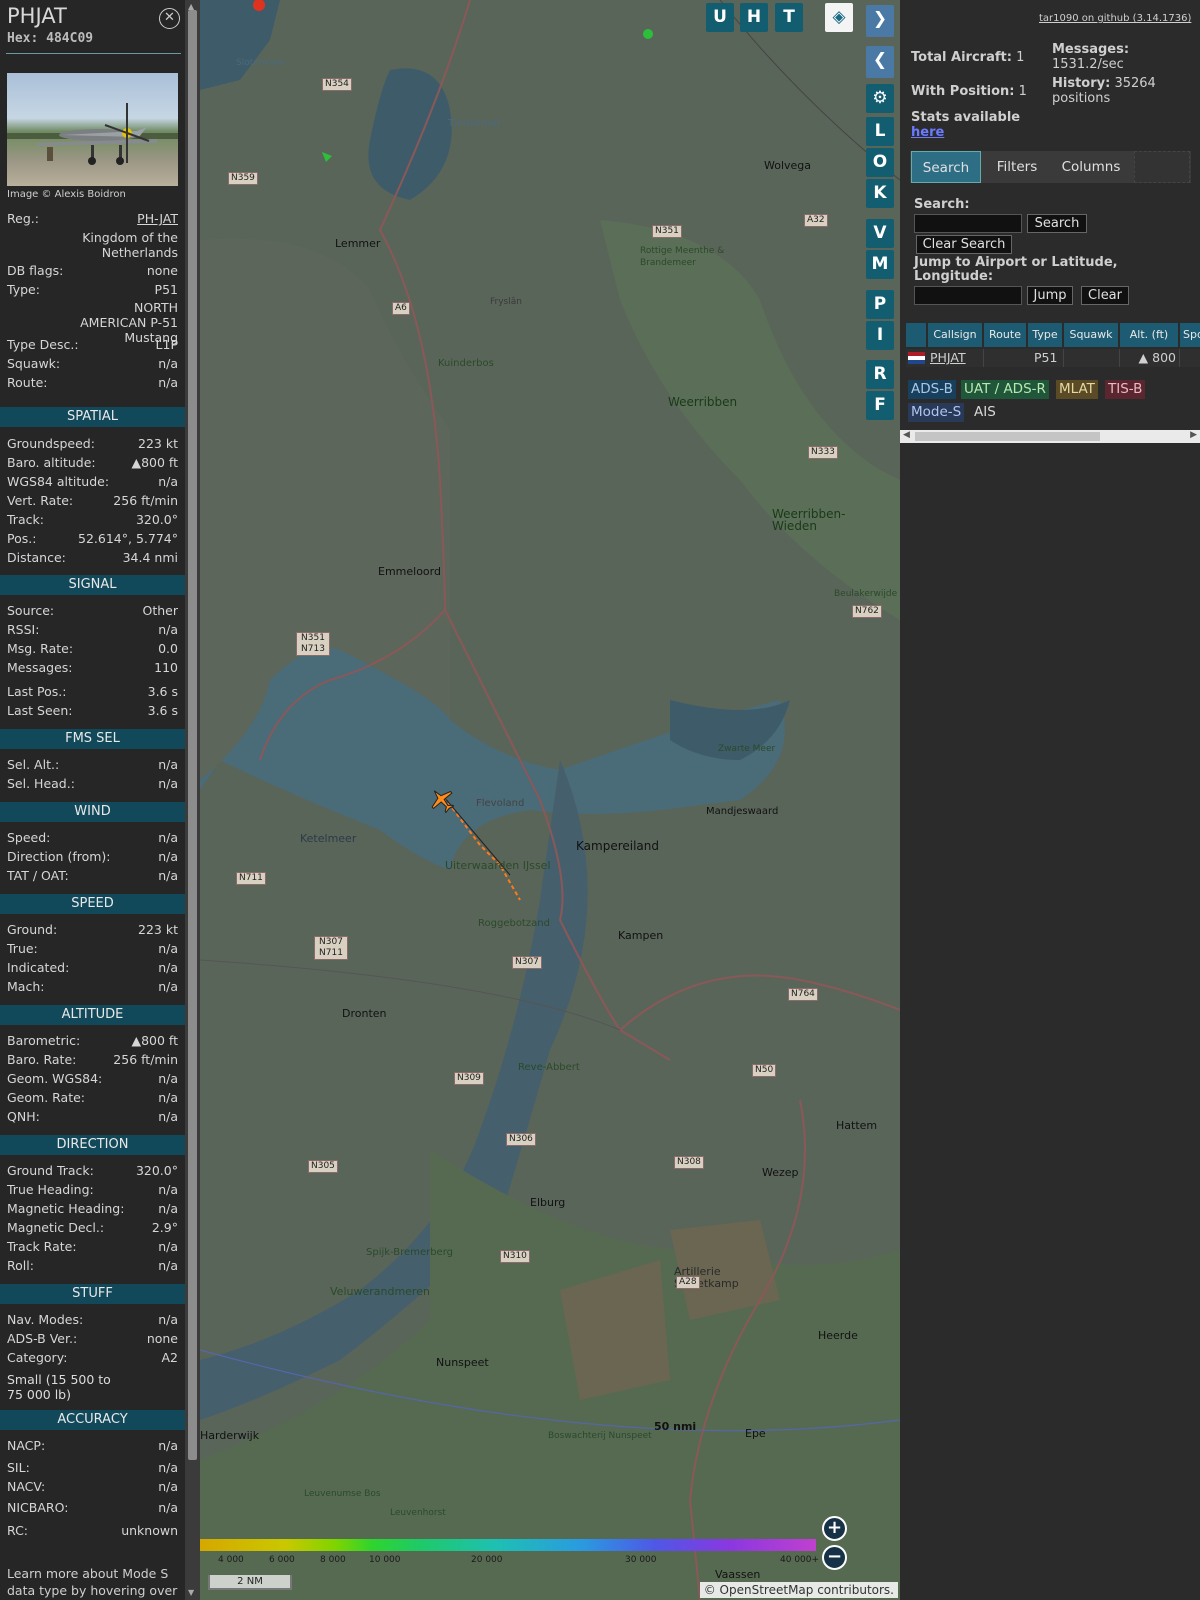 Image resolution: width=1200 pixels, height=1600 pixels. What do you see at coordinates (92, 948) in the screenshot?
I see `detail-row: True: n/a` at bounding box center [92, 948].